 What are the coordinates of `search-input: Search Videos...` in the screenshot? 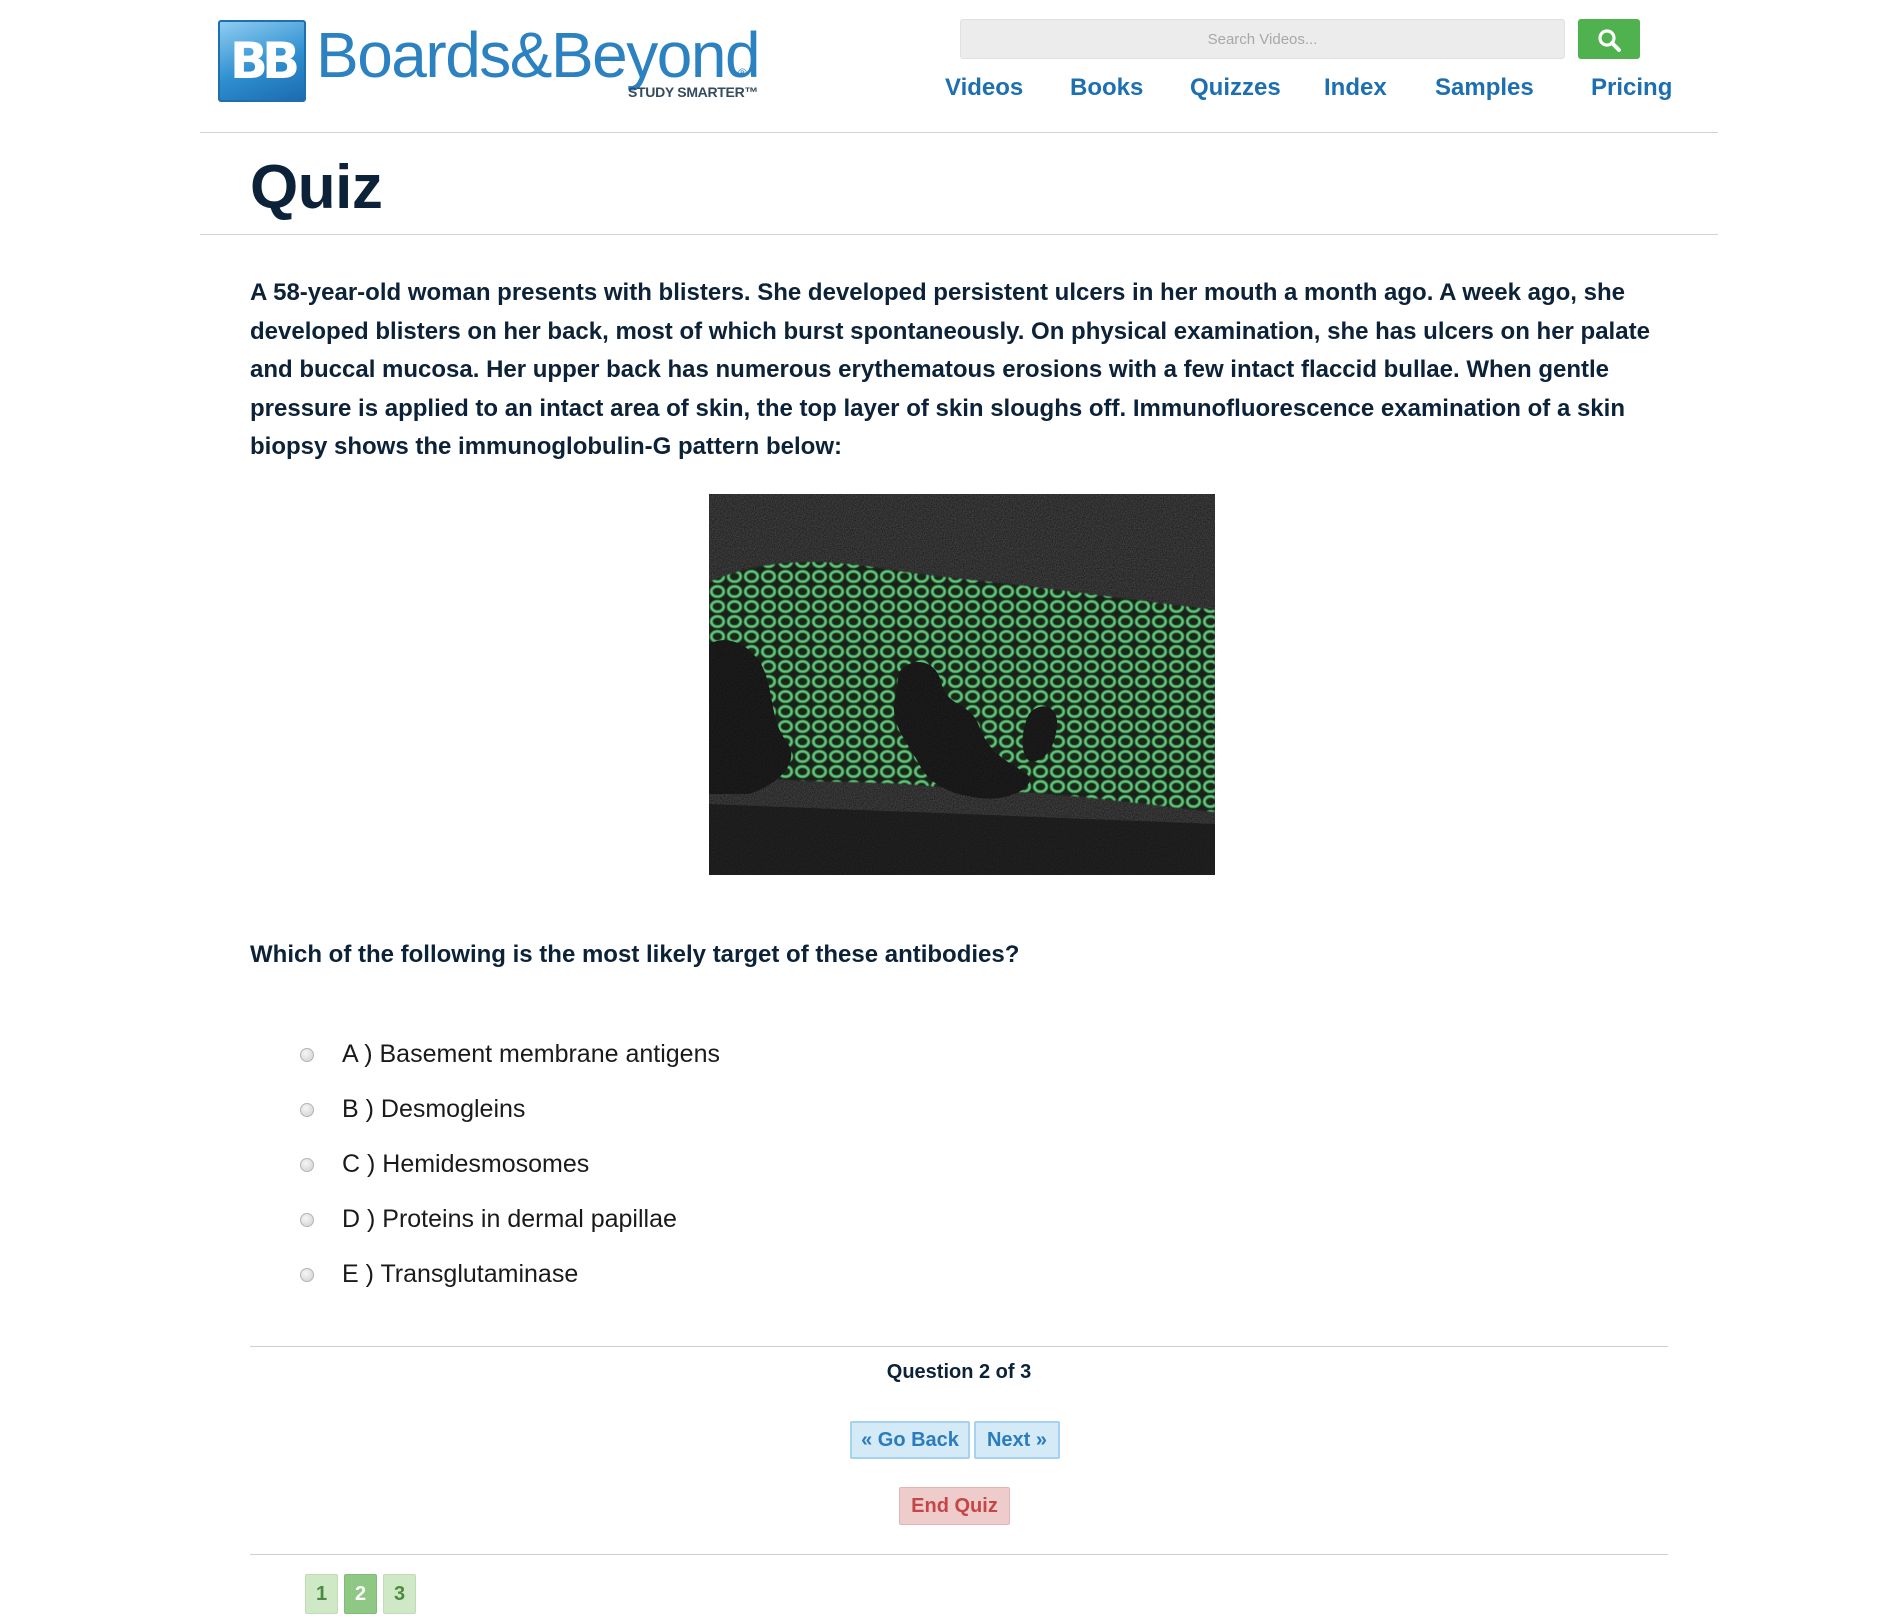 It's located at (1262, 39).